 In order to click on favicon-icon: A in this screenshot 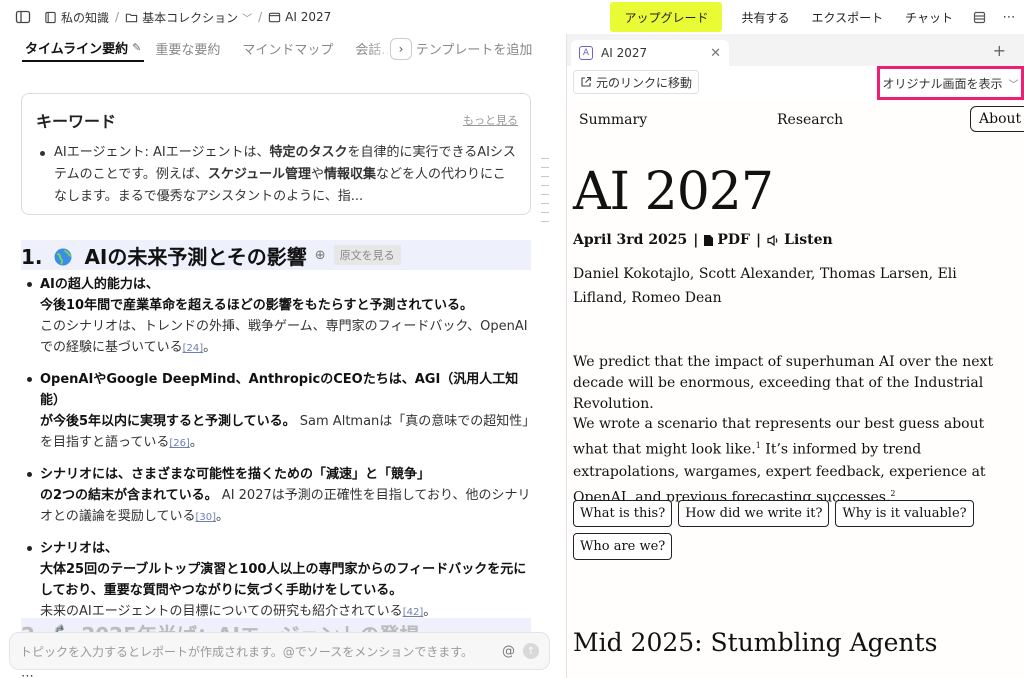, I will do `click(586, 53)`.